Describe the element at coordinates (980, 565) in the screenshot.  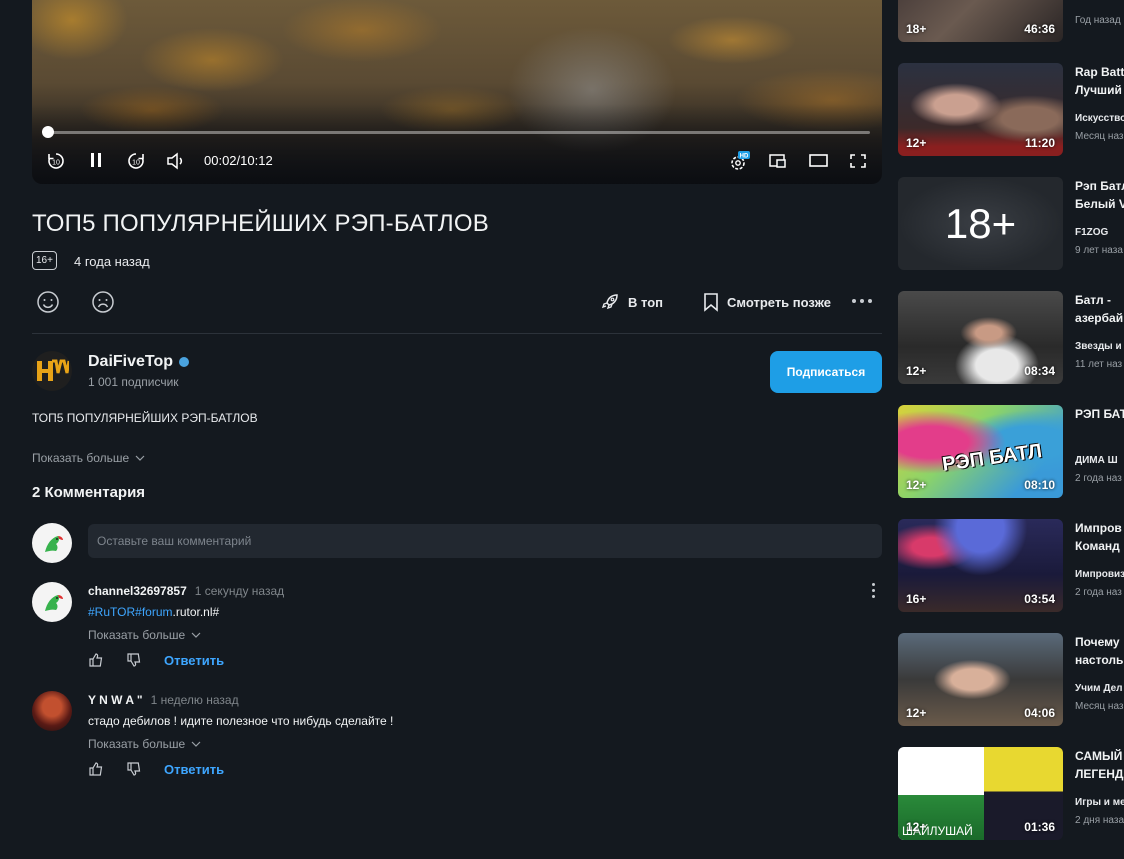
I see `video-thumbnail: 16+ 03:54` at that location.